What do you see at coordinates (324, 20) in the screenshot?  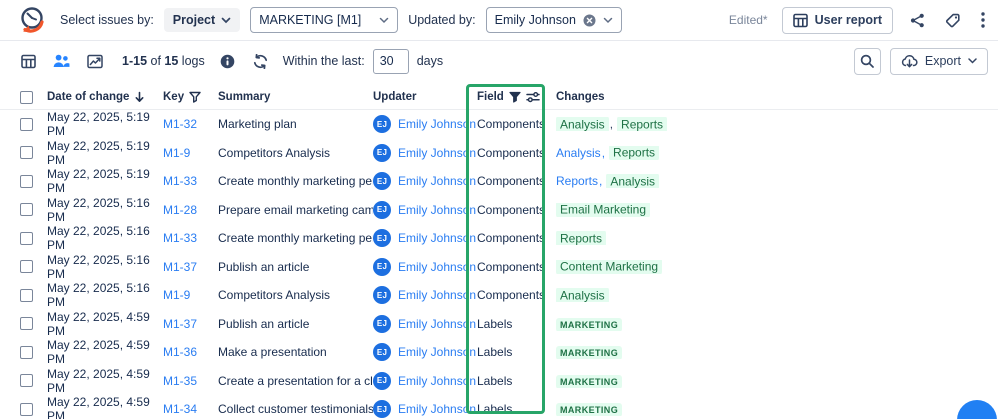 I see `project-select: MARKETING [M1]` at bounding box center [324, 20].